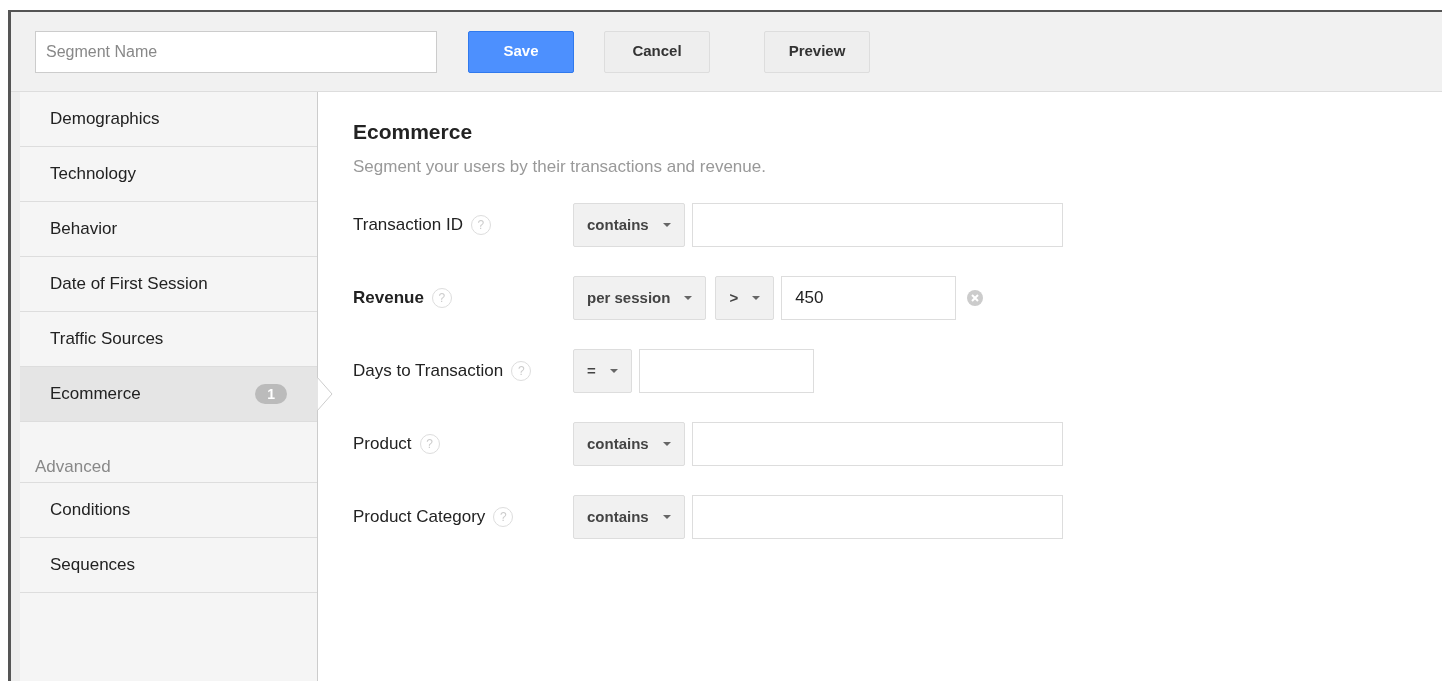 The height and width of the screenshot is (681, 1442). I want to click on operator-dropdown: >, so click(745, 298).